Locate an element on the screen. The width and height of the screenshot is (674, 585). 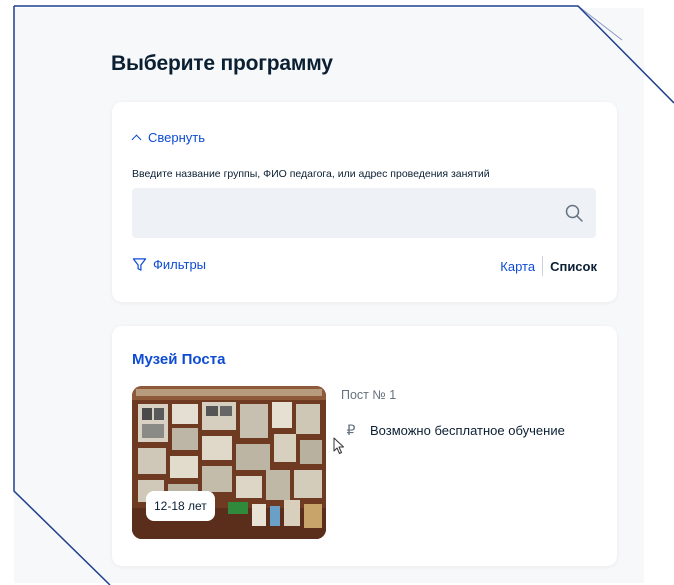
page-title: Выберите программу is located at coordinates (222, 63).